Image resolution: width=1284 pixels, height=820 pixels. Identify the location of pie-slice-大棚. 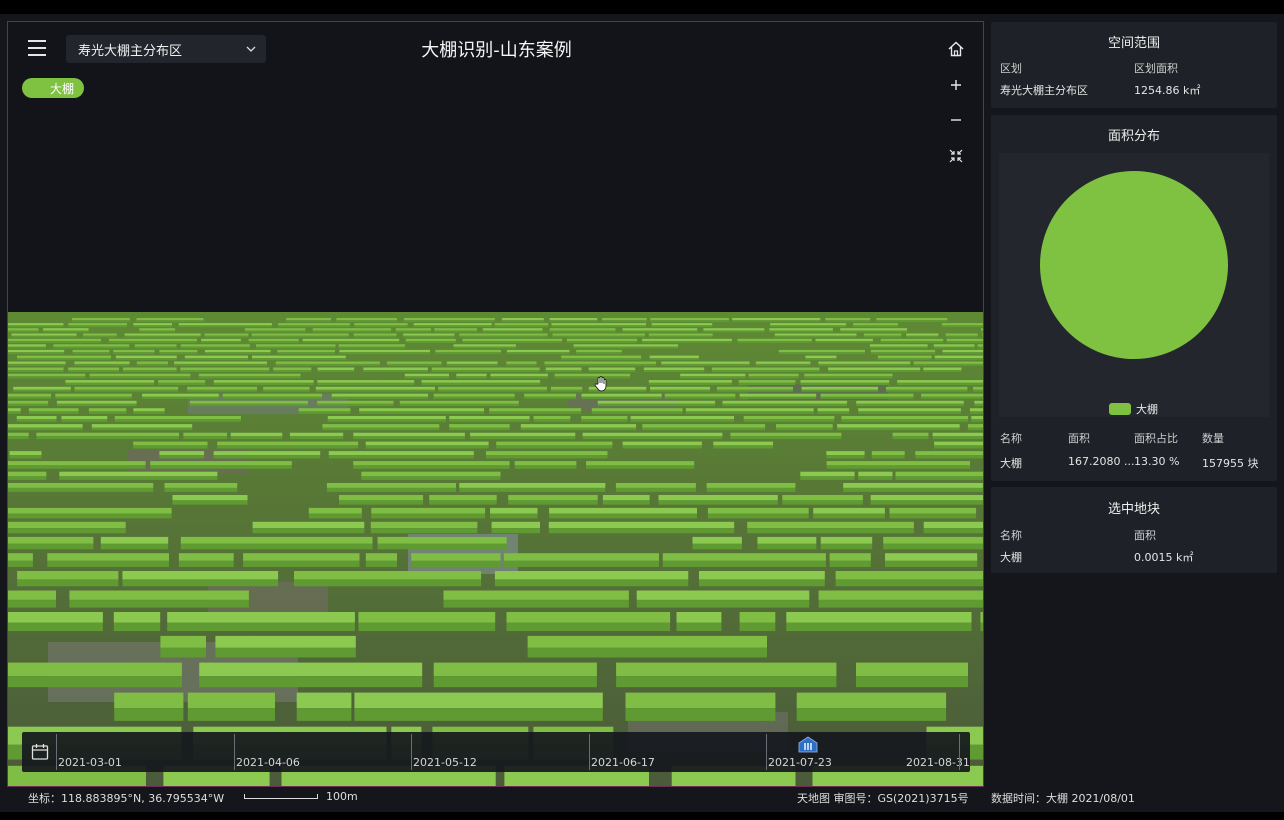
(1134, 265).